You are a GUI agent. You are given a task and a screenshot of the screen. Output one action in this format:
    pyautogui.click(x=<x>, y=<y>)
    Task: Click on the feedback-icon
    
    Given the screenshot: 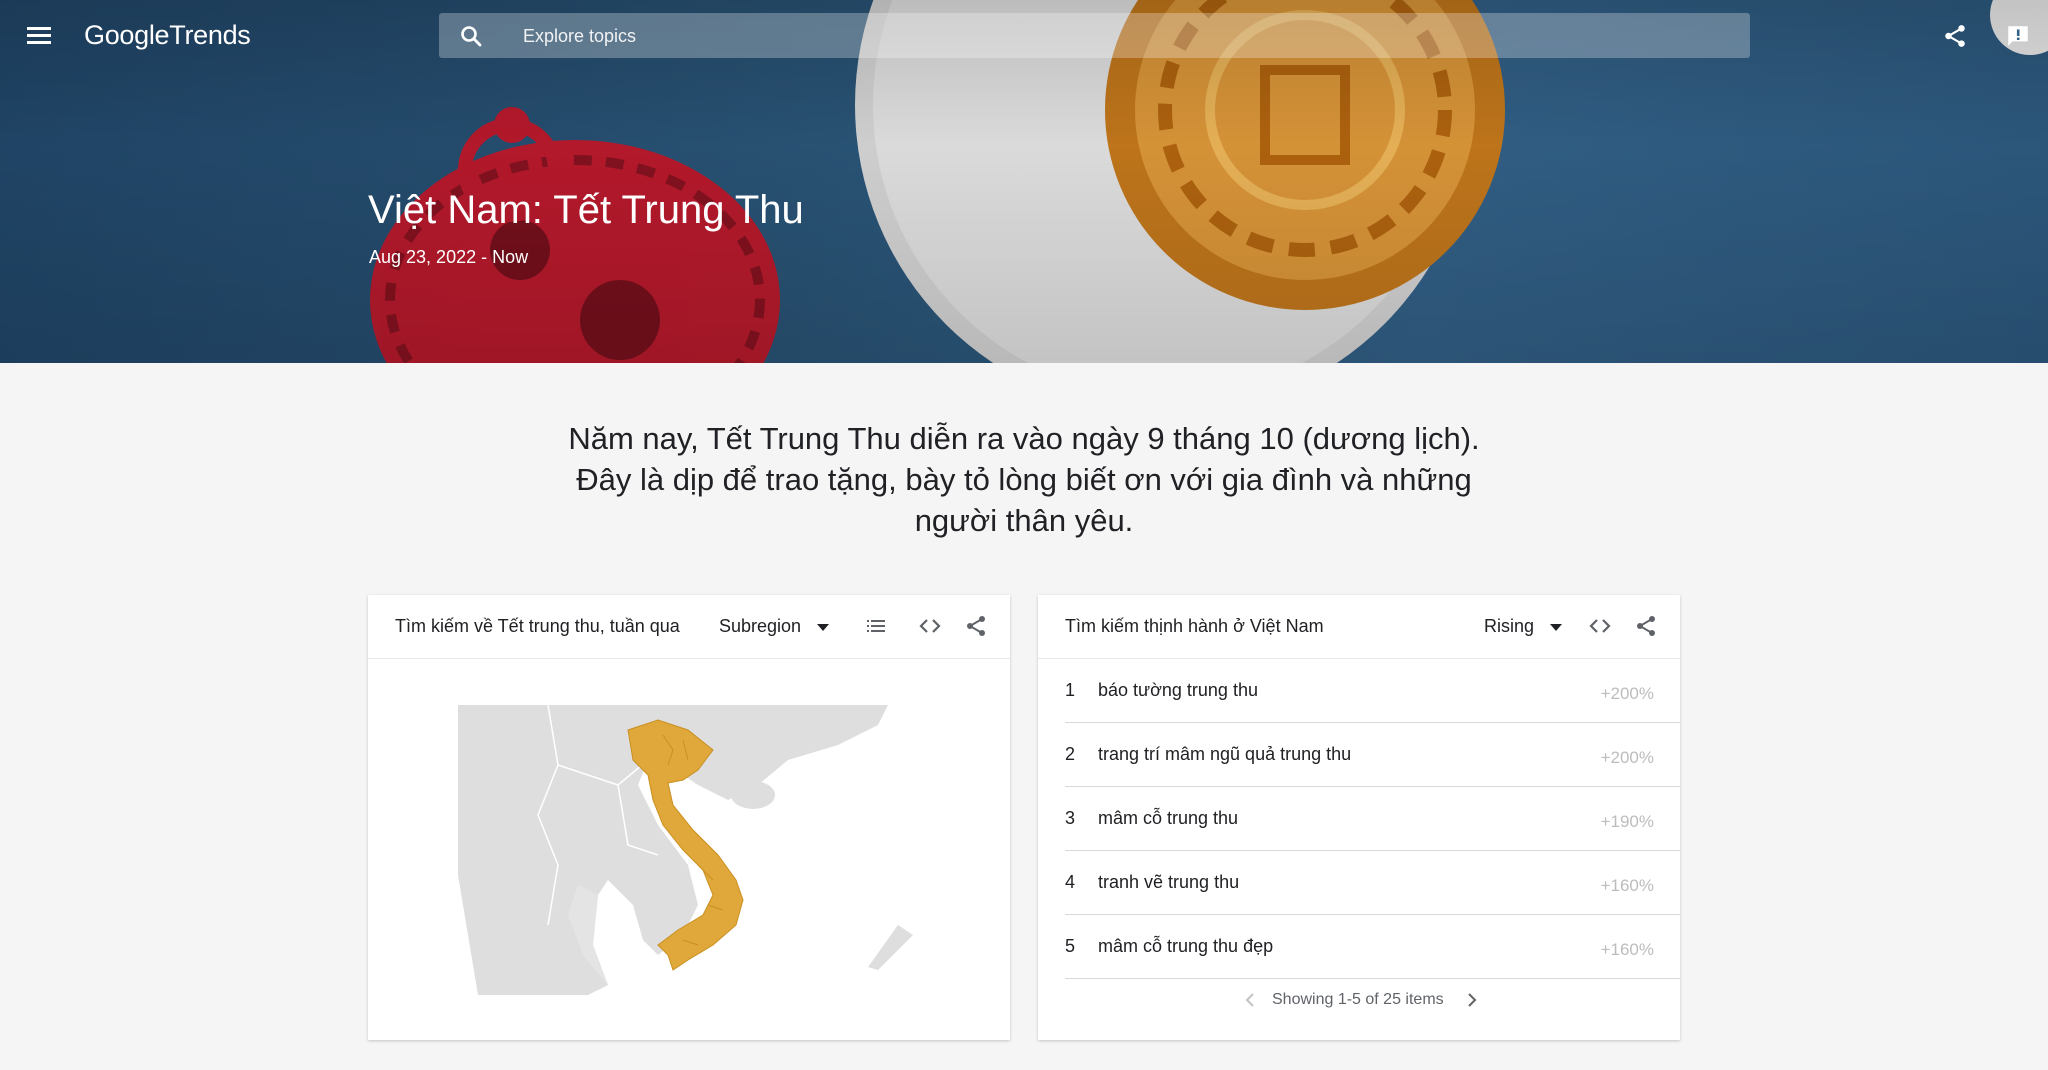 What is the action you would take?
    pyautogui.click(x=2018, y=36)
    